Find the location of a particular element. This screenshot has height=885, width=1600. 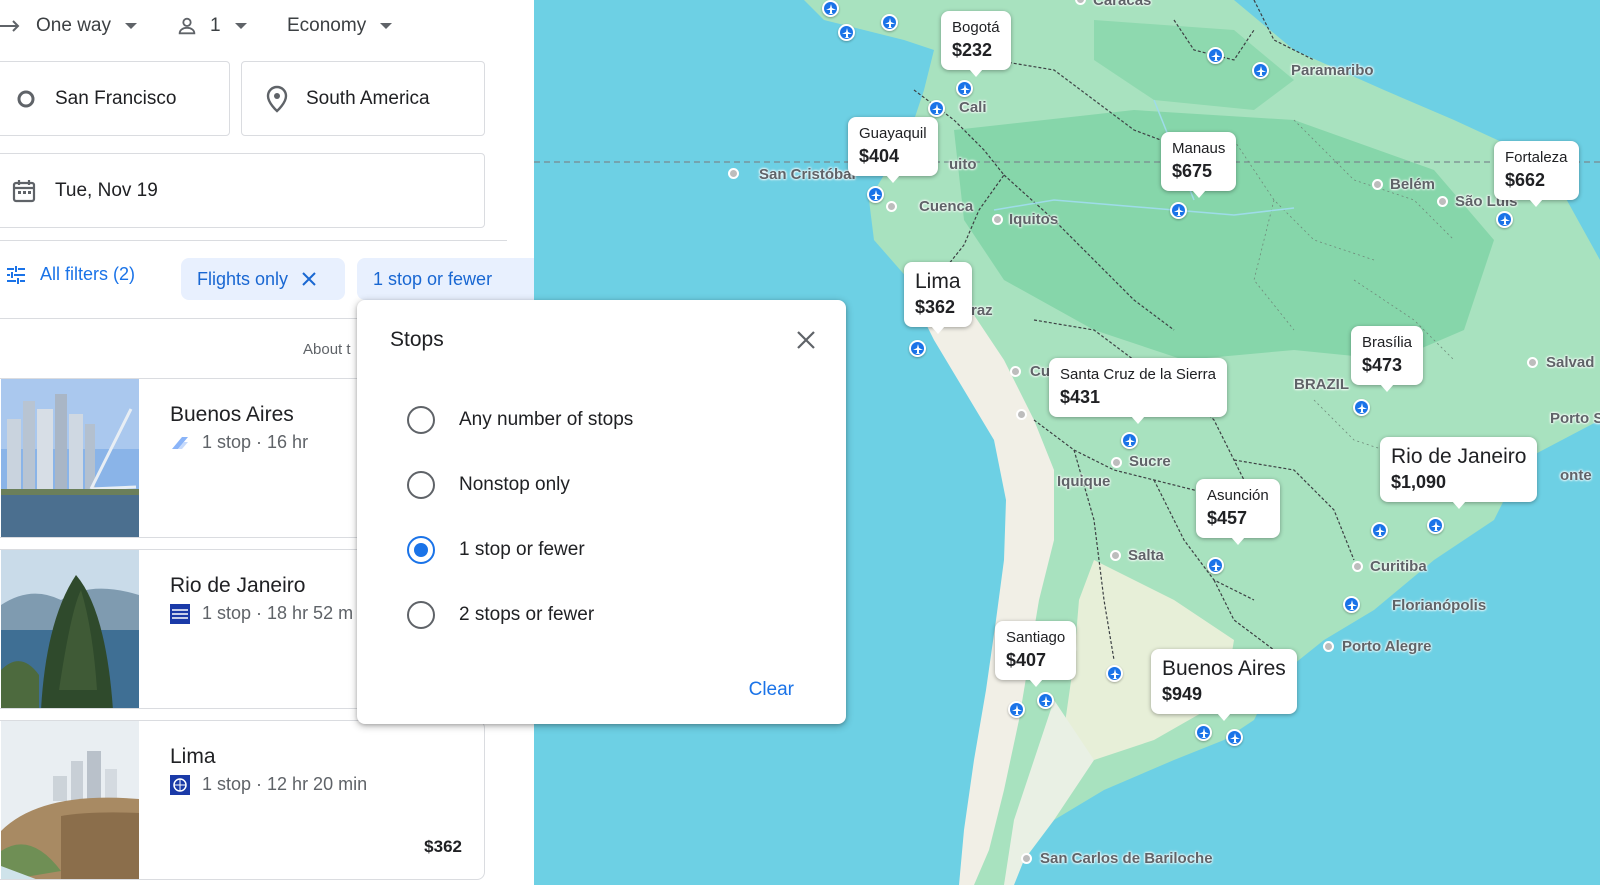

pin-city: Manaus is located at coordinates (1199, 148).